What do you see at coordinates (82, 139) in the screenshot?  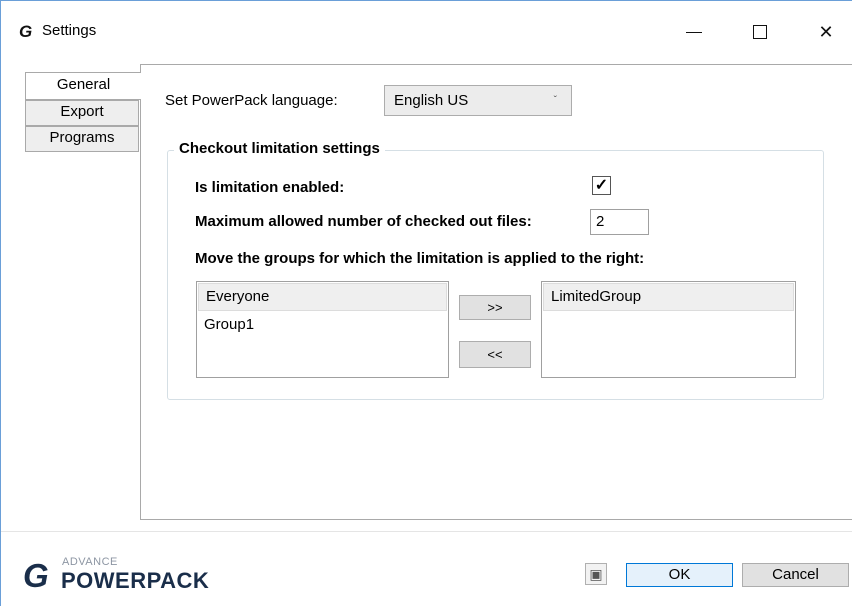 I see `tab-programs: Programs` at bounding box center [82, 139].